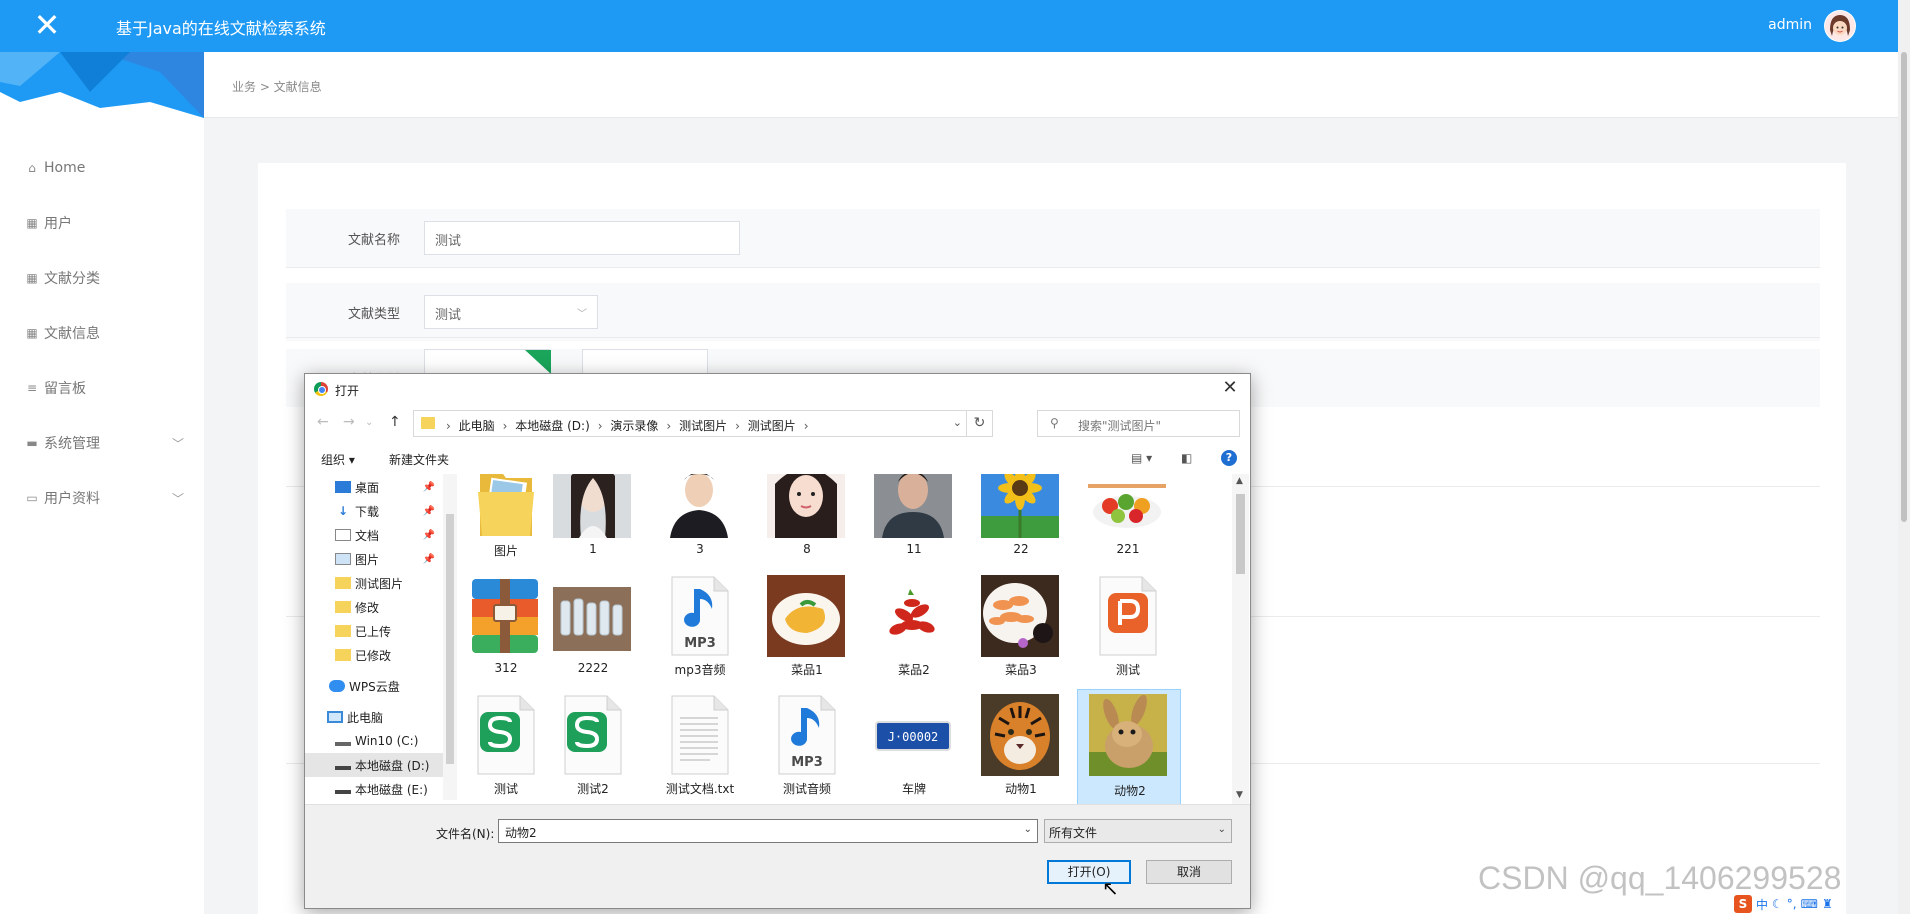 This screenshot has height=914, width=1910. What do you see at coordinates (700, 789) in the screenshot?
I see `file-name: 测试文档.txt` at bounding box center [700, 789].